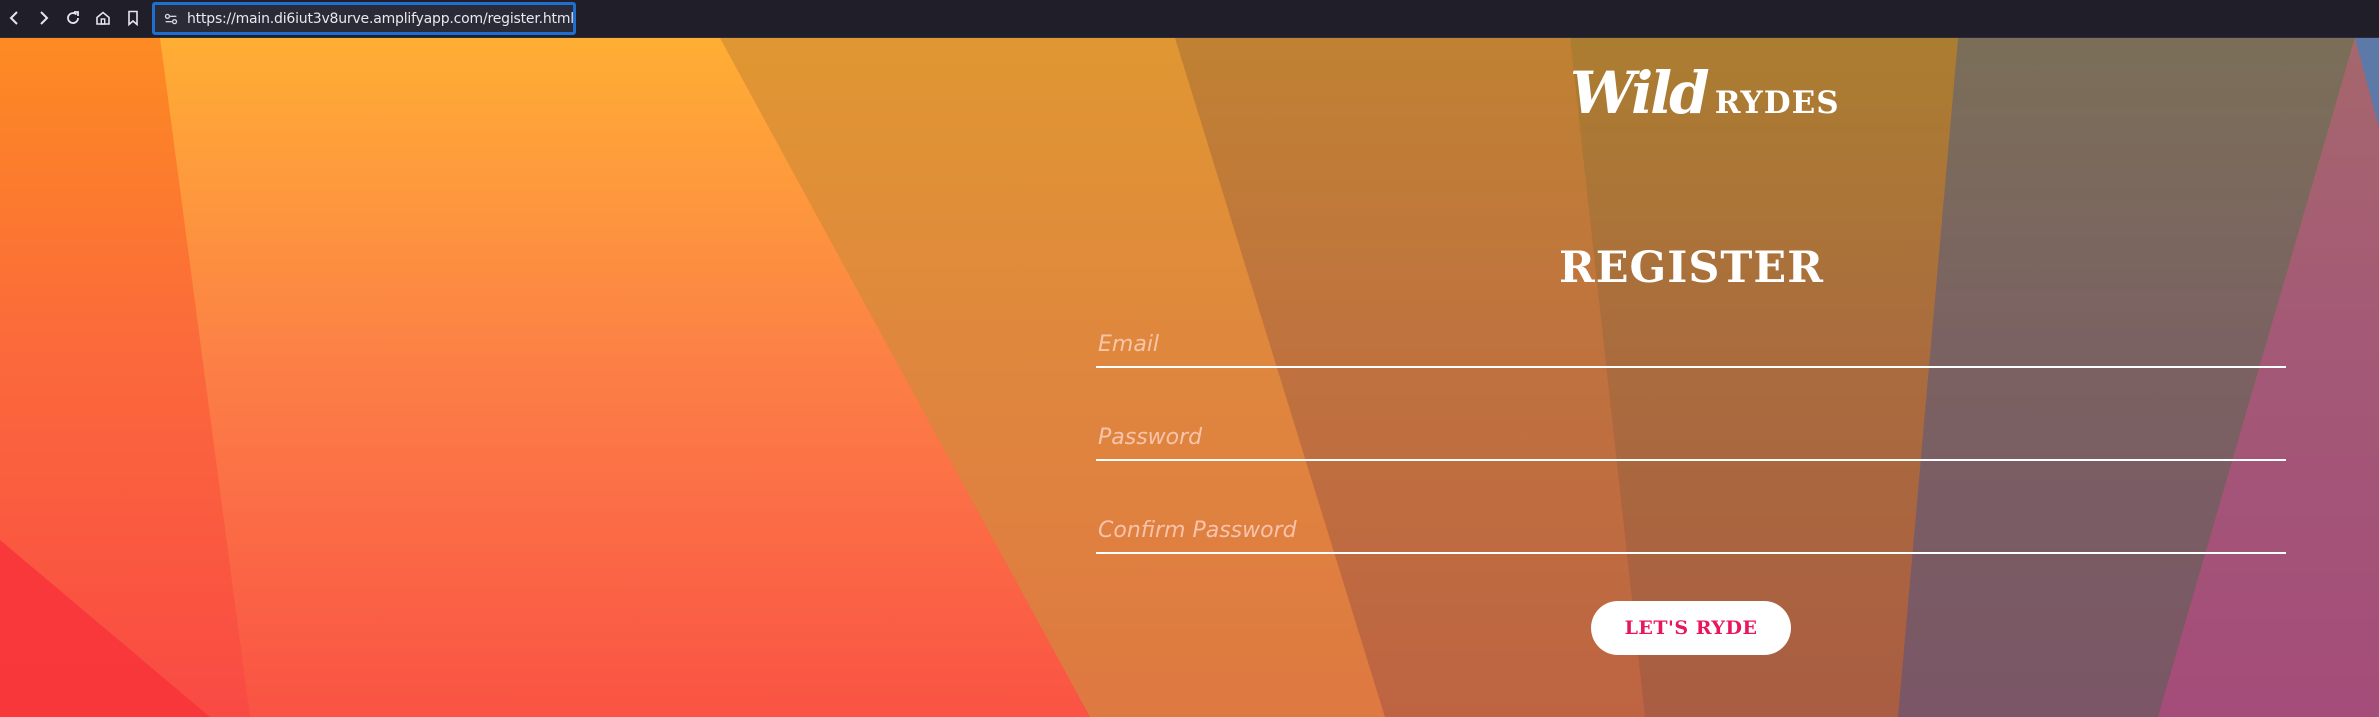 This screenshot has width=2379, height=717. Describe the element at coordinates (171, 19) in the screenshot. I see `site-settings-icon` at that location.